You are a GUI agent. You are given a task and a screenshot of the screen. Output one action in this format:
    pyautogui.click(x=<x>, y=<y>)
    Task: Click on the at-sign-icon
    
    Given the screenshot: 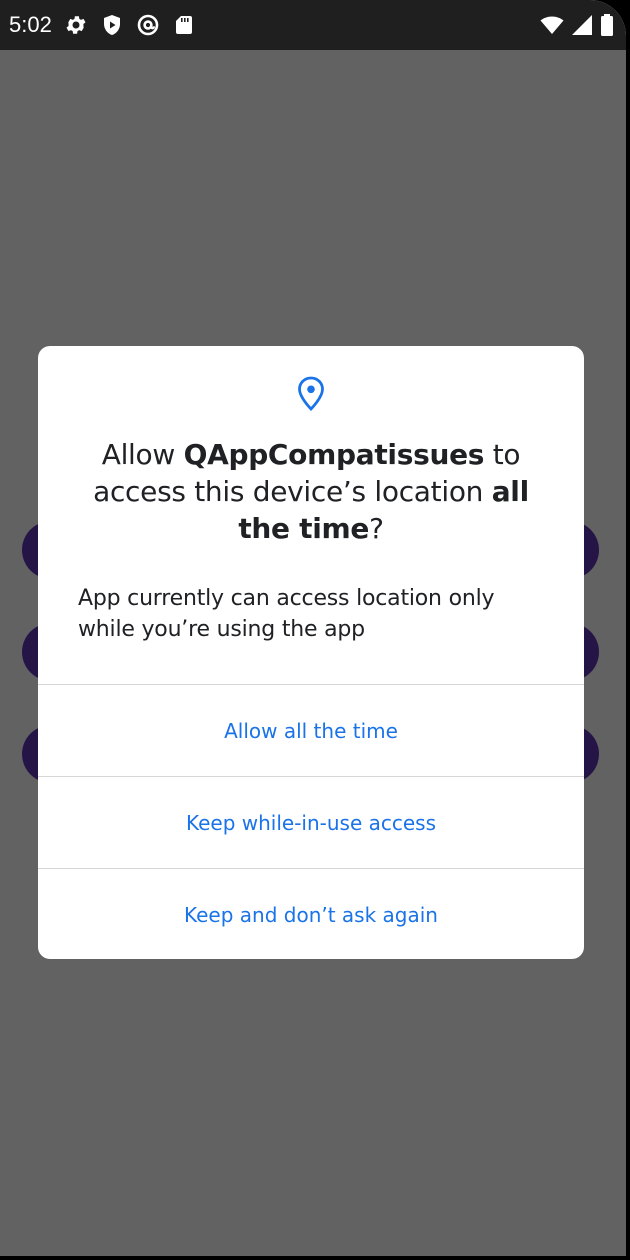 What is the action you would take?
    pyautogui.click(x=148, y=25)
    